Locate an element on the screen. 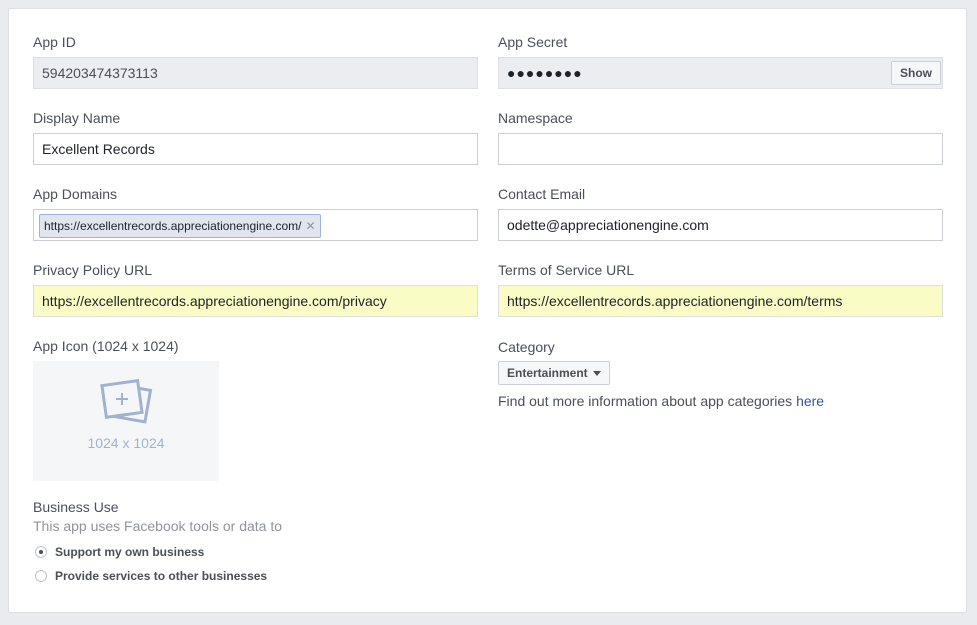  namespace-field: Namespace is located at coordinates (720, 137).